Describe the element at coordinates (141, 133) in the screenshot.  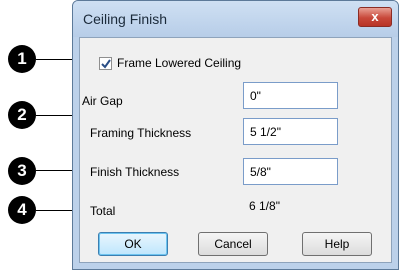
I see `framing-thickness-label: Framing Thickness` at that location.